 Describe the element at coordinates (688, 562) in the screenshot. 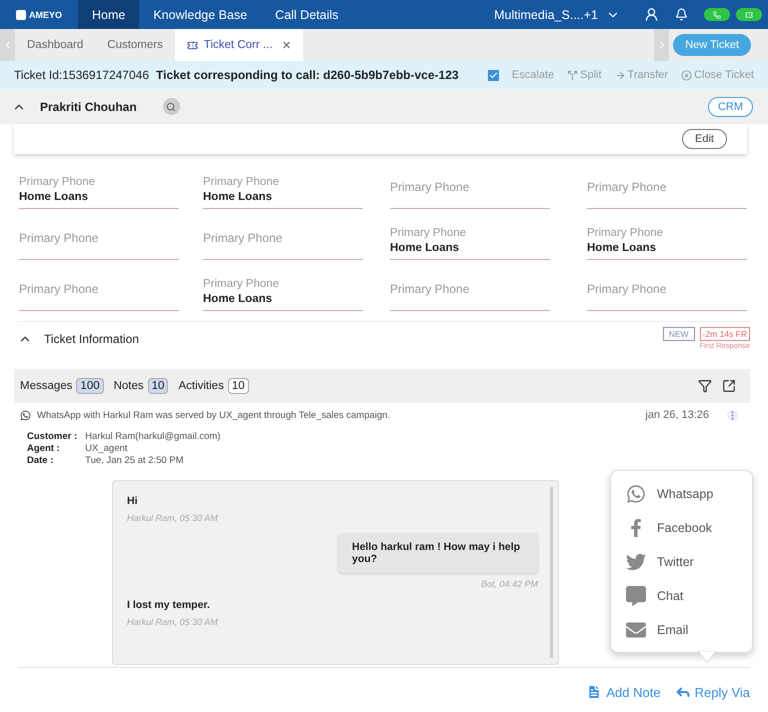

I see `menu-item: Twitter` at that location.